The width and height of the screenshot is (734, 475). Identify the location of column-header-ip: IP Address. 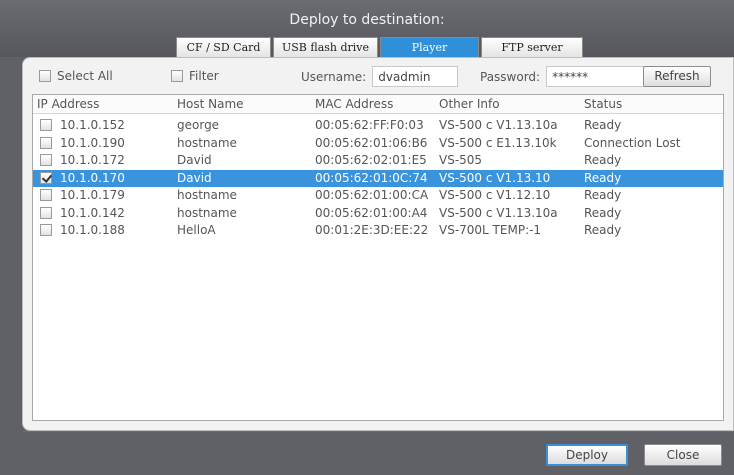
(68, 104).